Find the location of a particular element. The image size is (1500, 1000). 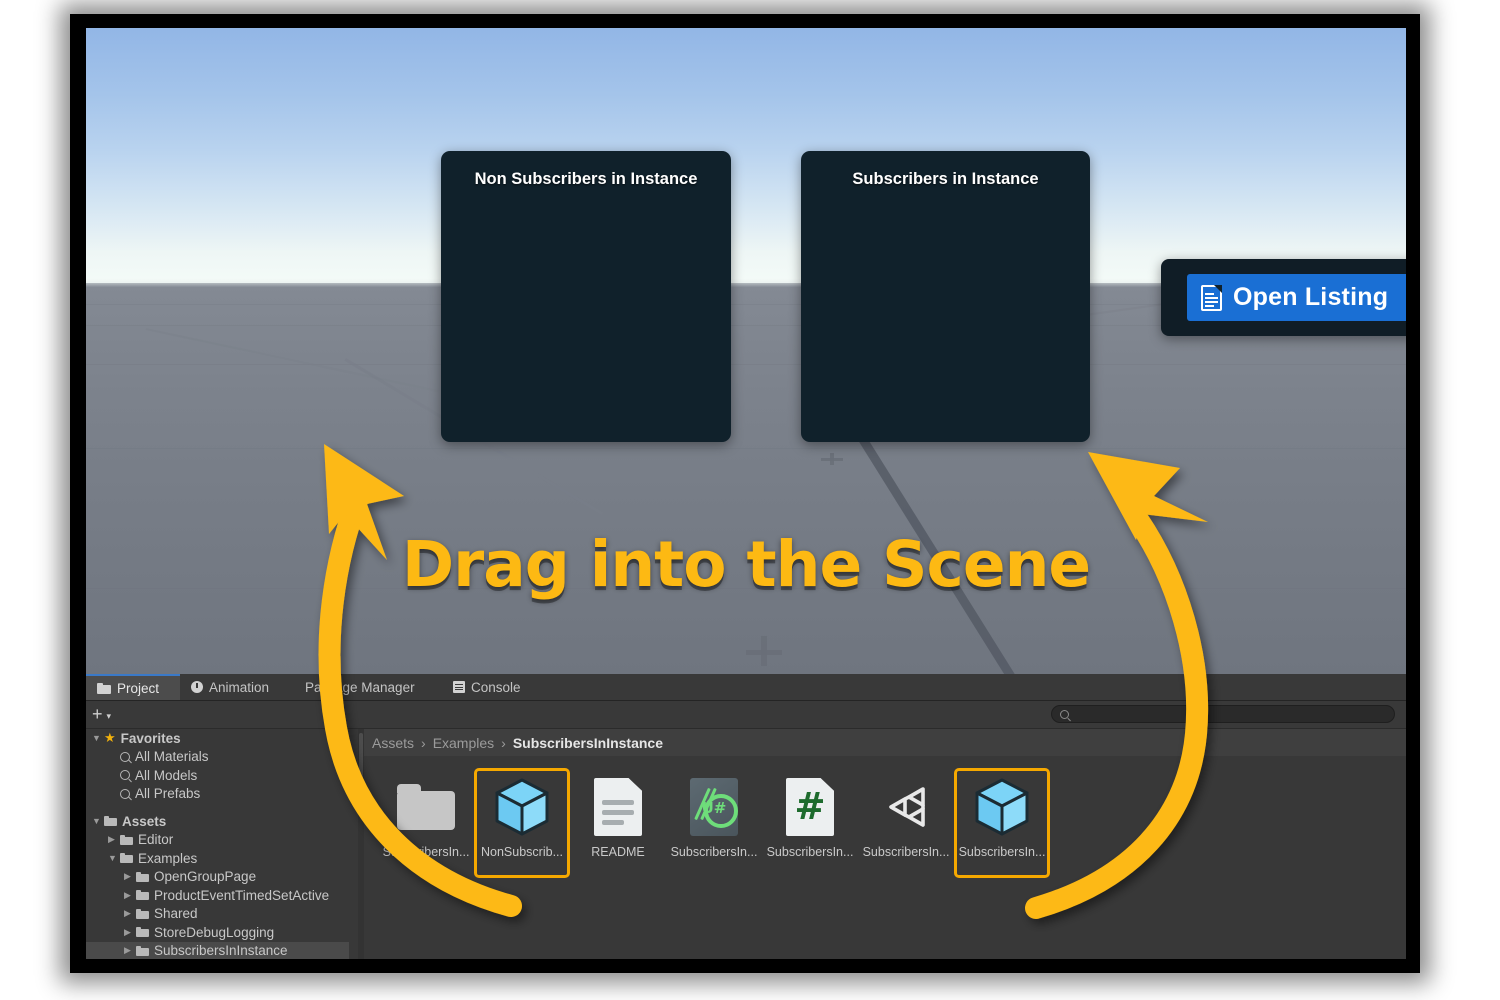

search-field is located at coordinates (1223, 714).